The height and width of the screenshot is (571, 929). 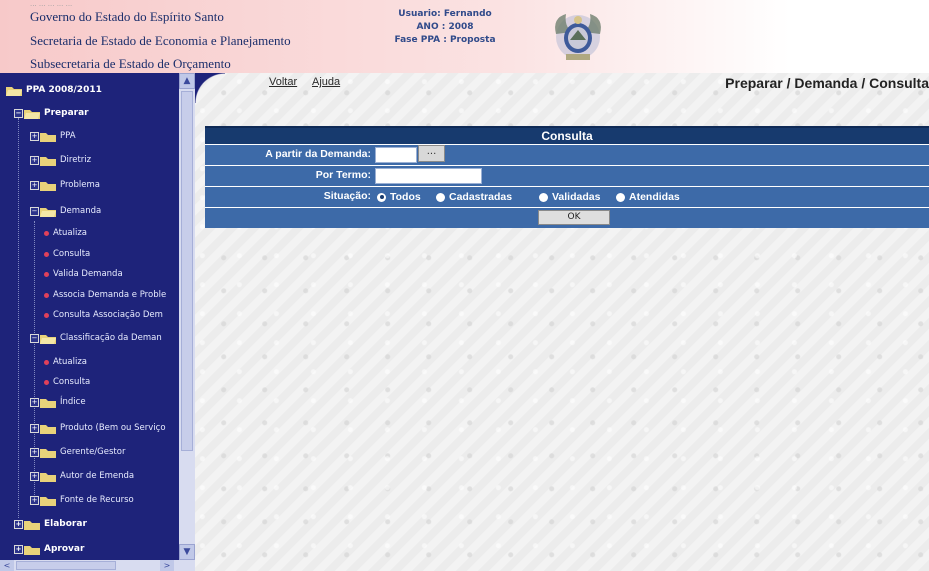 What do you see at coordinates (576, 197) in the screenshot?
I see `radio-label: Validadas` at bounding box center [576, 197].